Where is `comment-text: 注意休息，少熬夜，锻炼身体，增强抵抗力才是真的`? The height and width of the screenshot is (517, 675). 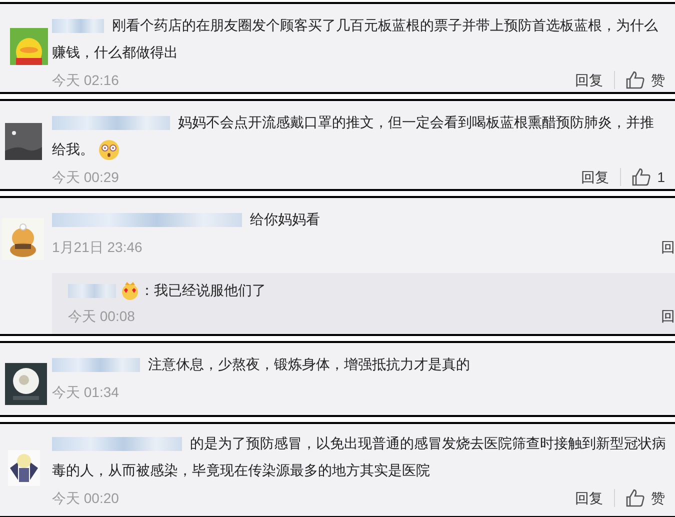 comment-text: 注意休息，少熬夜，锻炼身体，增强抵抗力才是真的 is located at coordinates (359, 364).